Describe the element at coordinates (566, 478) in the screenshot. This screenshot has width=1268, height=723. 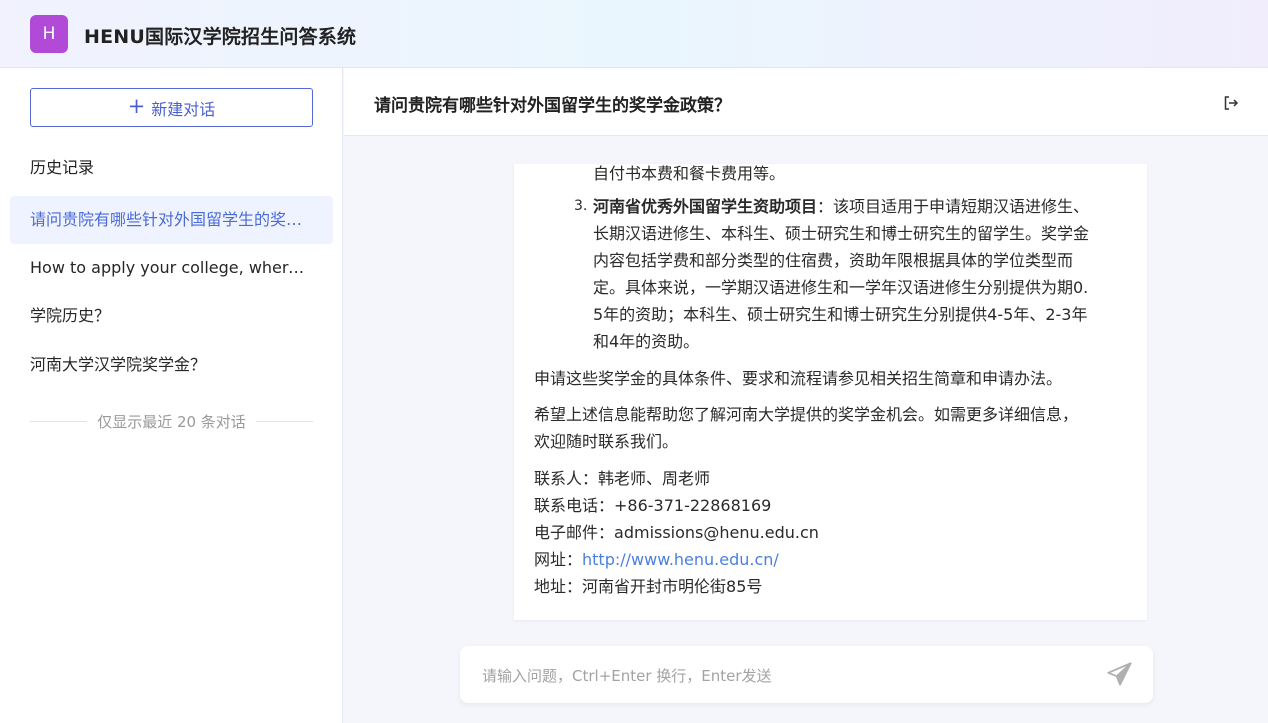
I see `contact-label: 联系人：` at that location.